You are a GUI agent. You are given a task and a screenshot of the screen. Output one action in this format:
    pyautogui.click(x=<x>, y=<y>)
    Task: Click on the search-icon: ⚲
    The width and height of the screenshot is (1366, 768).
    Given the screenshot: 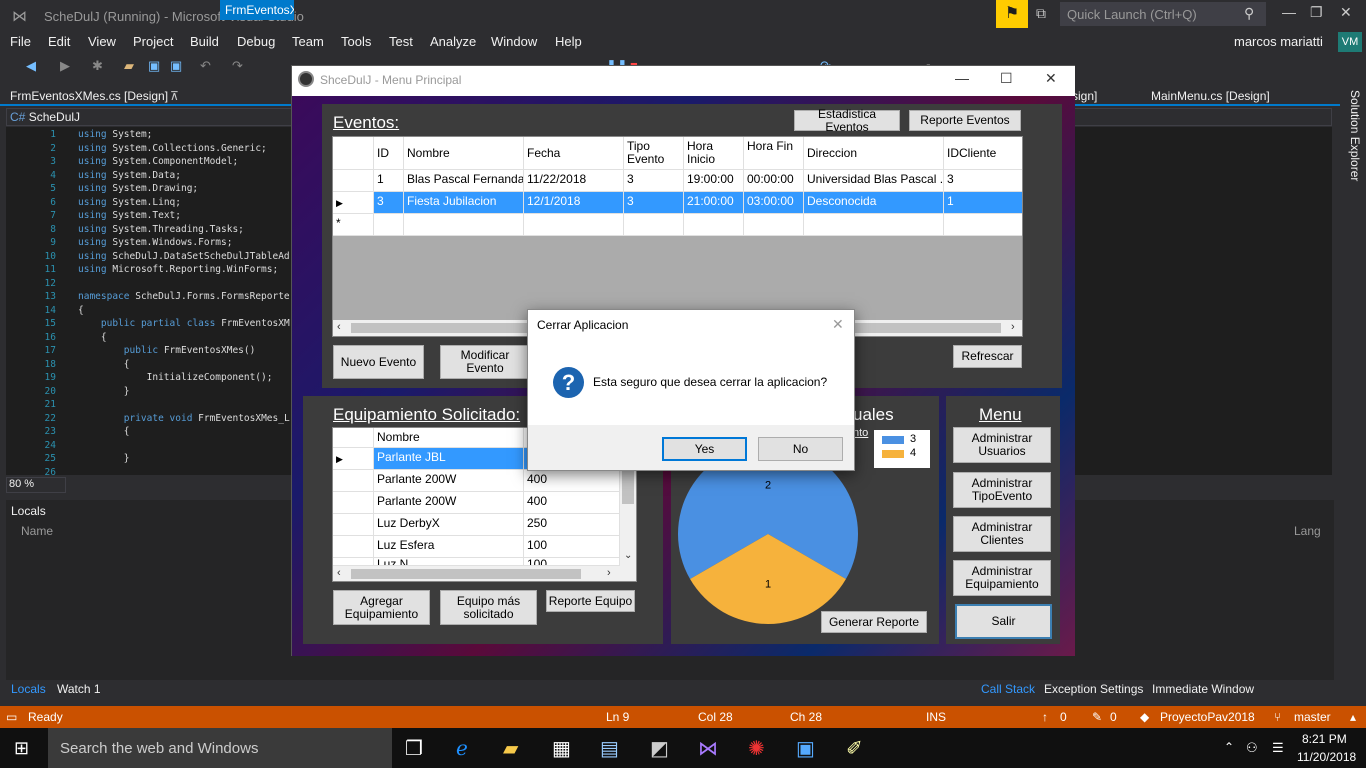 What is the action you would take?
    pyautogui.click(x=1249, y=13)
    